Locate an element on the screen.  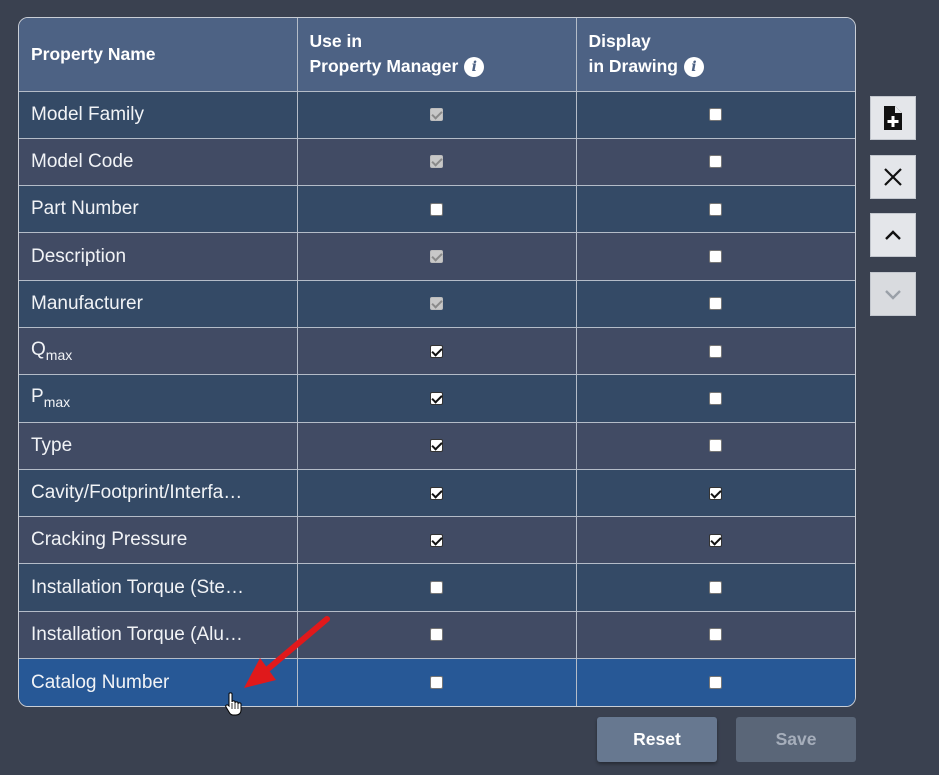
property-name-cell: Type is located at coordinates (158, 446).